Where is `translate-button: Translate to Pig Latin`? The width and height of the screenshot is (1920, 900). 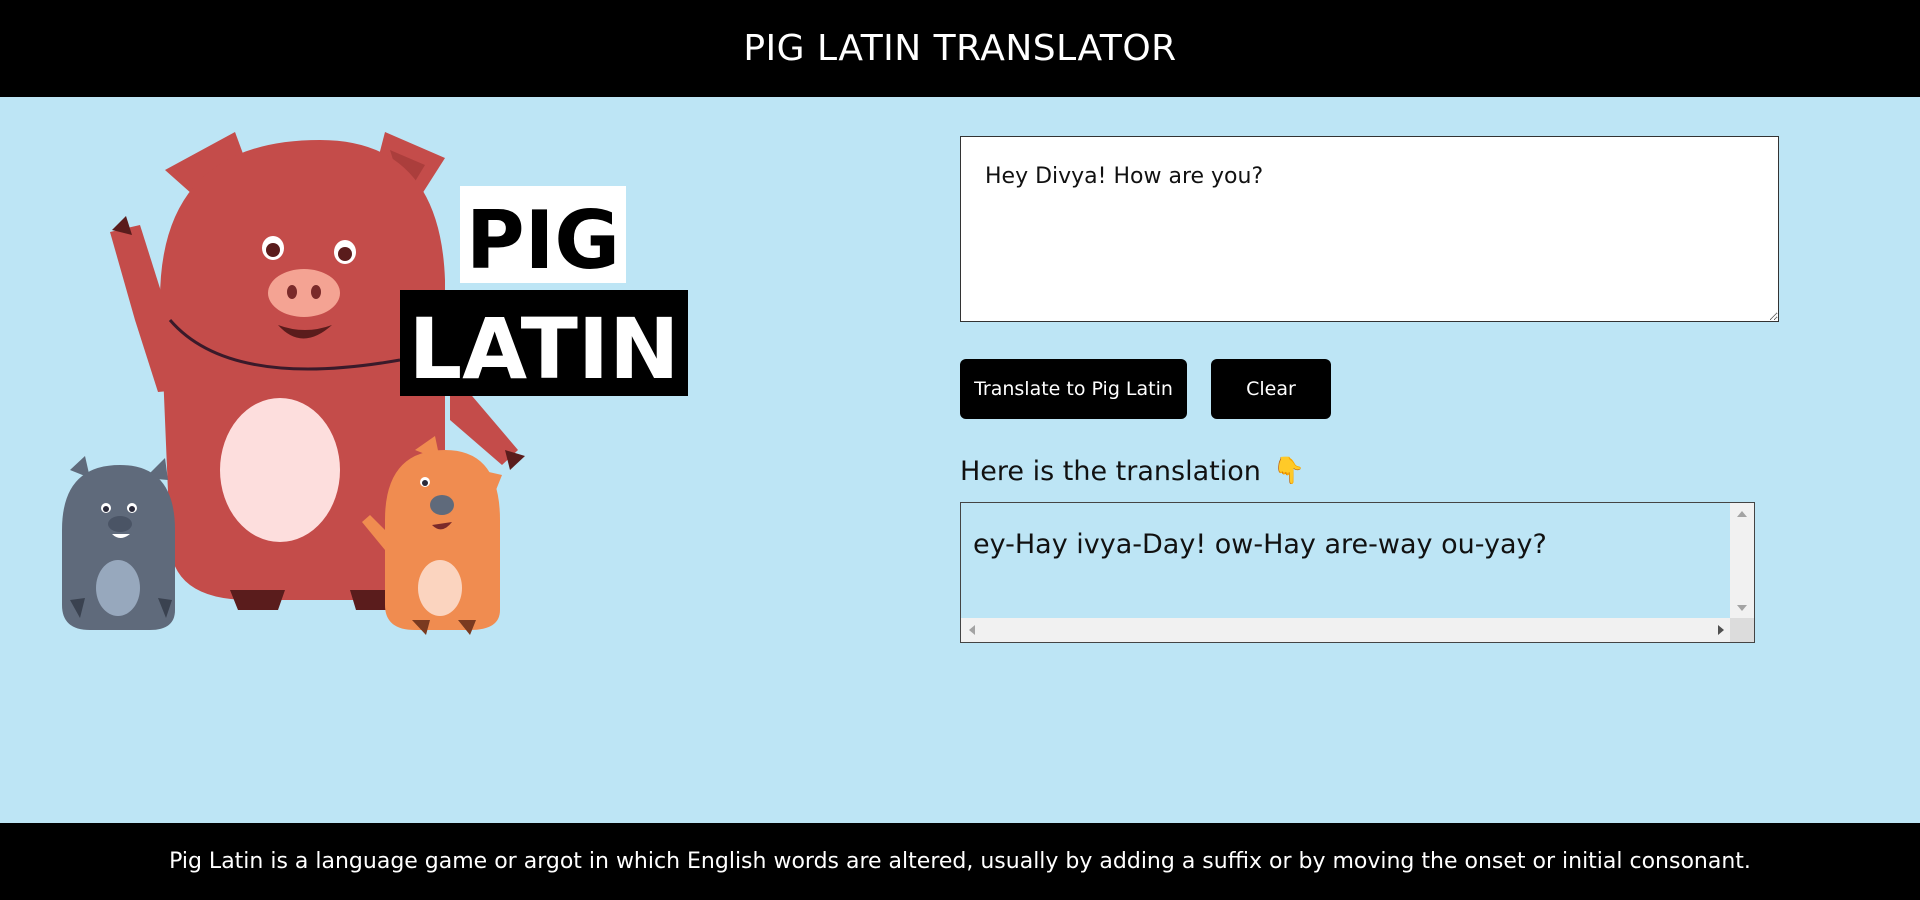
translate-button: Translate to Pig Latin is located at coordinates (1073, 389).